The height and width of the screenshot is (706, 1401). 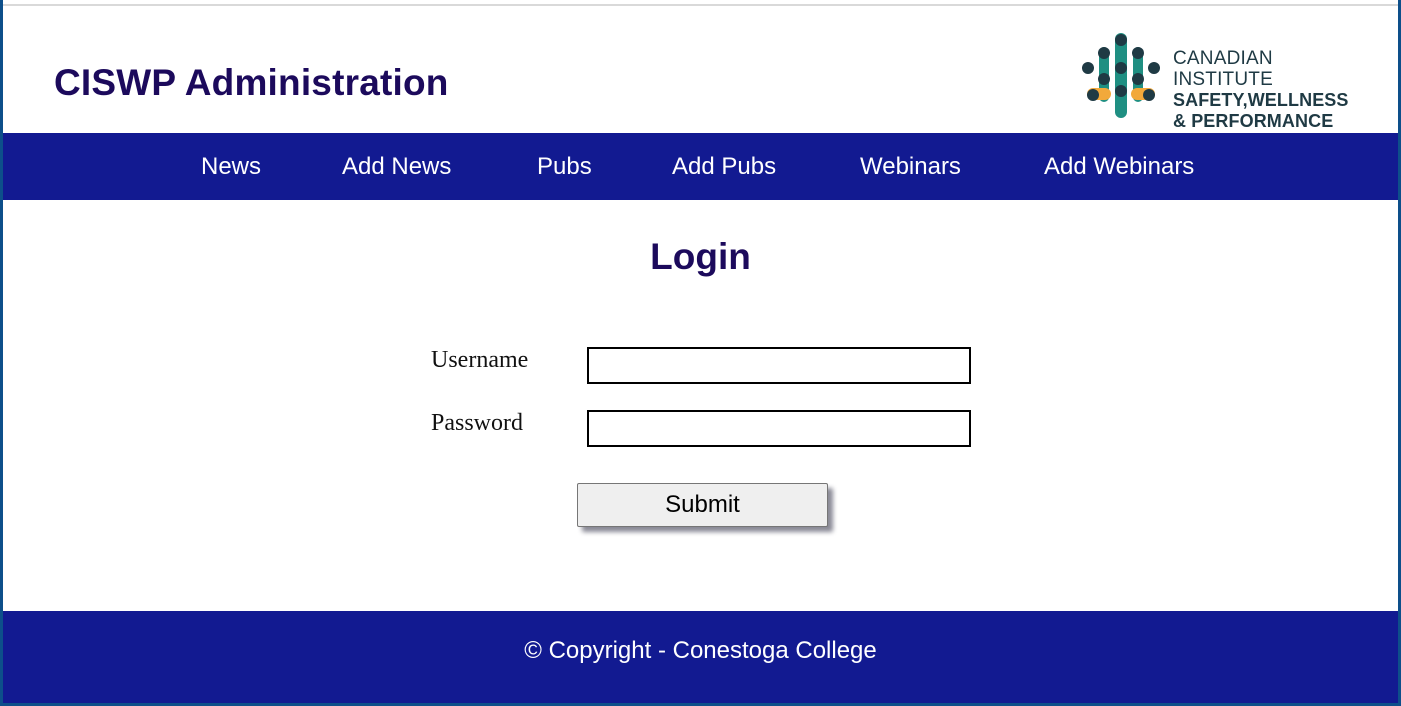 What do you see at coordinates (251, 82) in the screenshot?
I see `site-title: CISWP Administration` at bounding box center [251, 82].